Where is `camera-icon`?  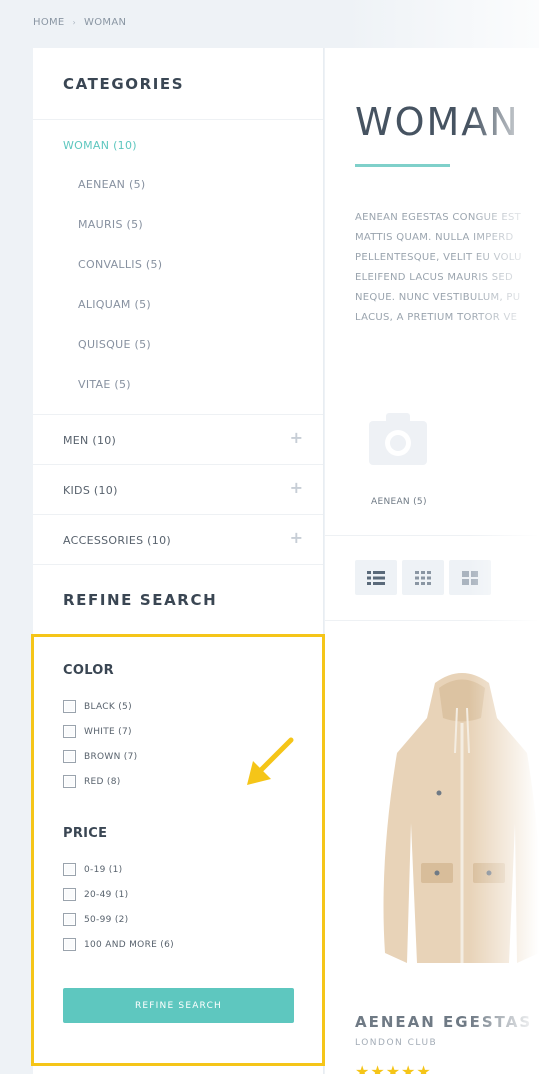
camera-icon is located at coordinates (398, 439).